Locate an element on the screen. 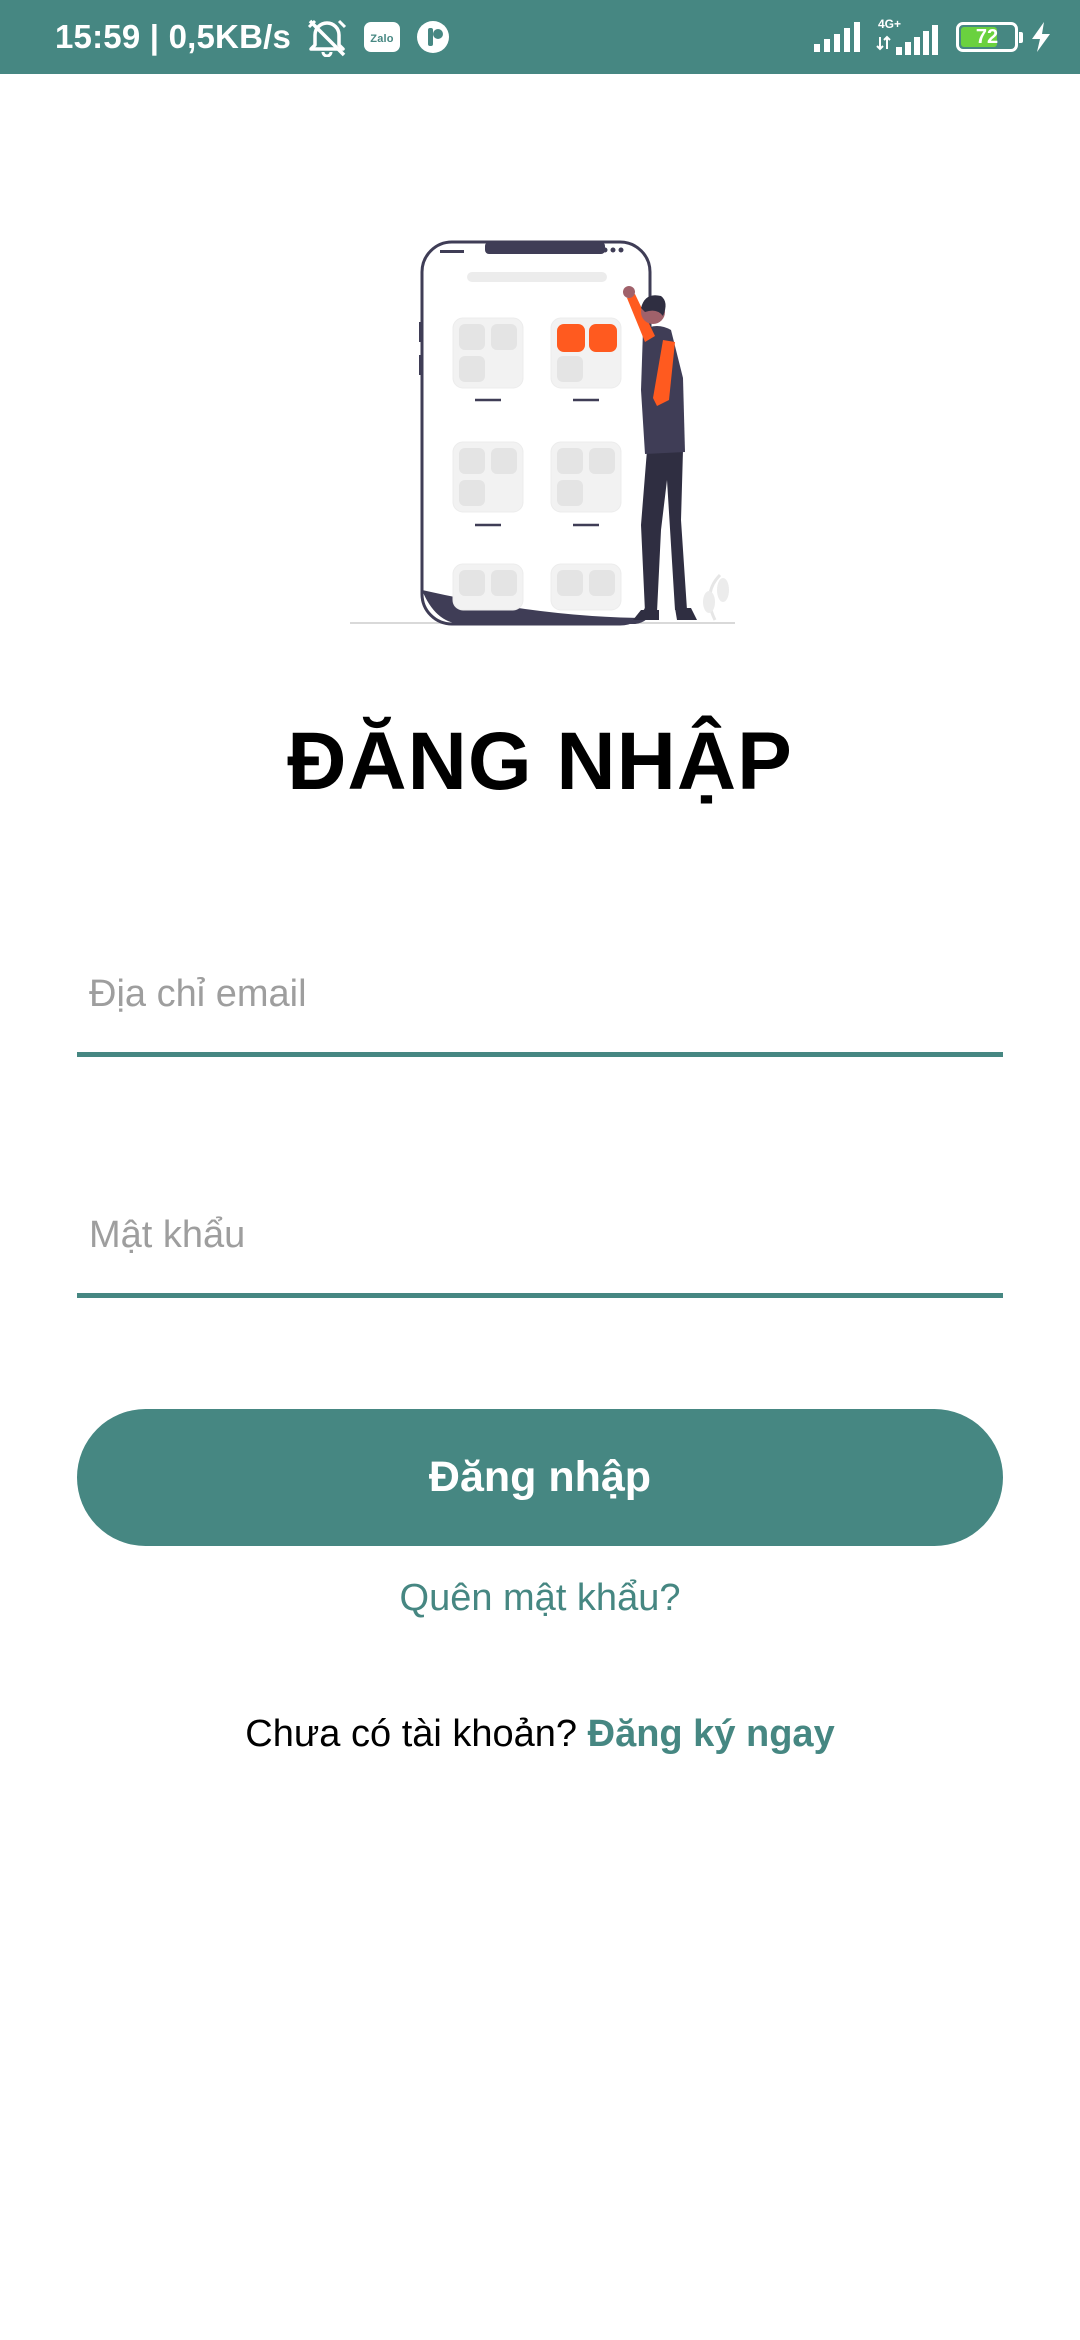 The image size is (1080, 2340). signup-row: Chưa có tài khoản? Đăng ký ngay is located at coordinates (540, 1734).